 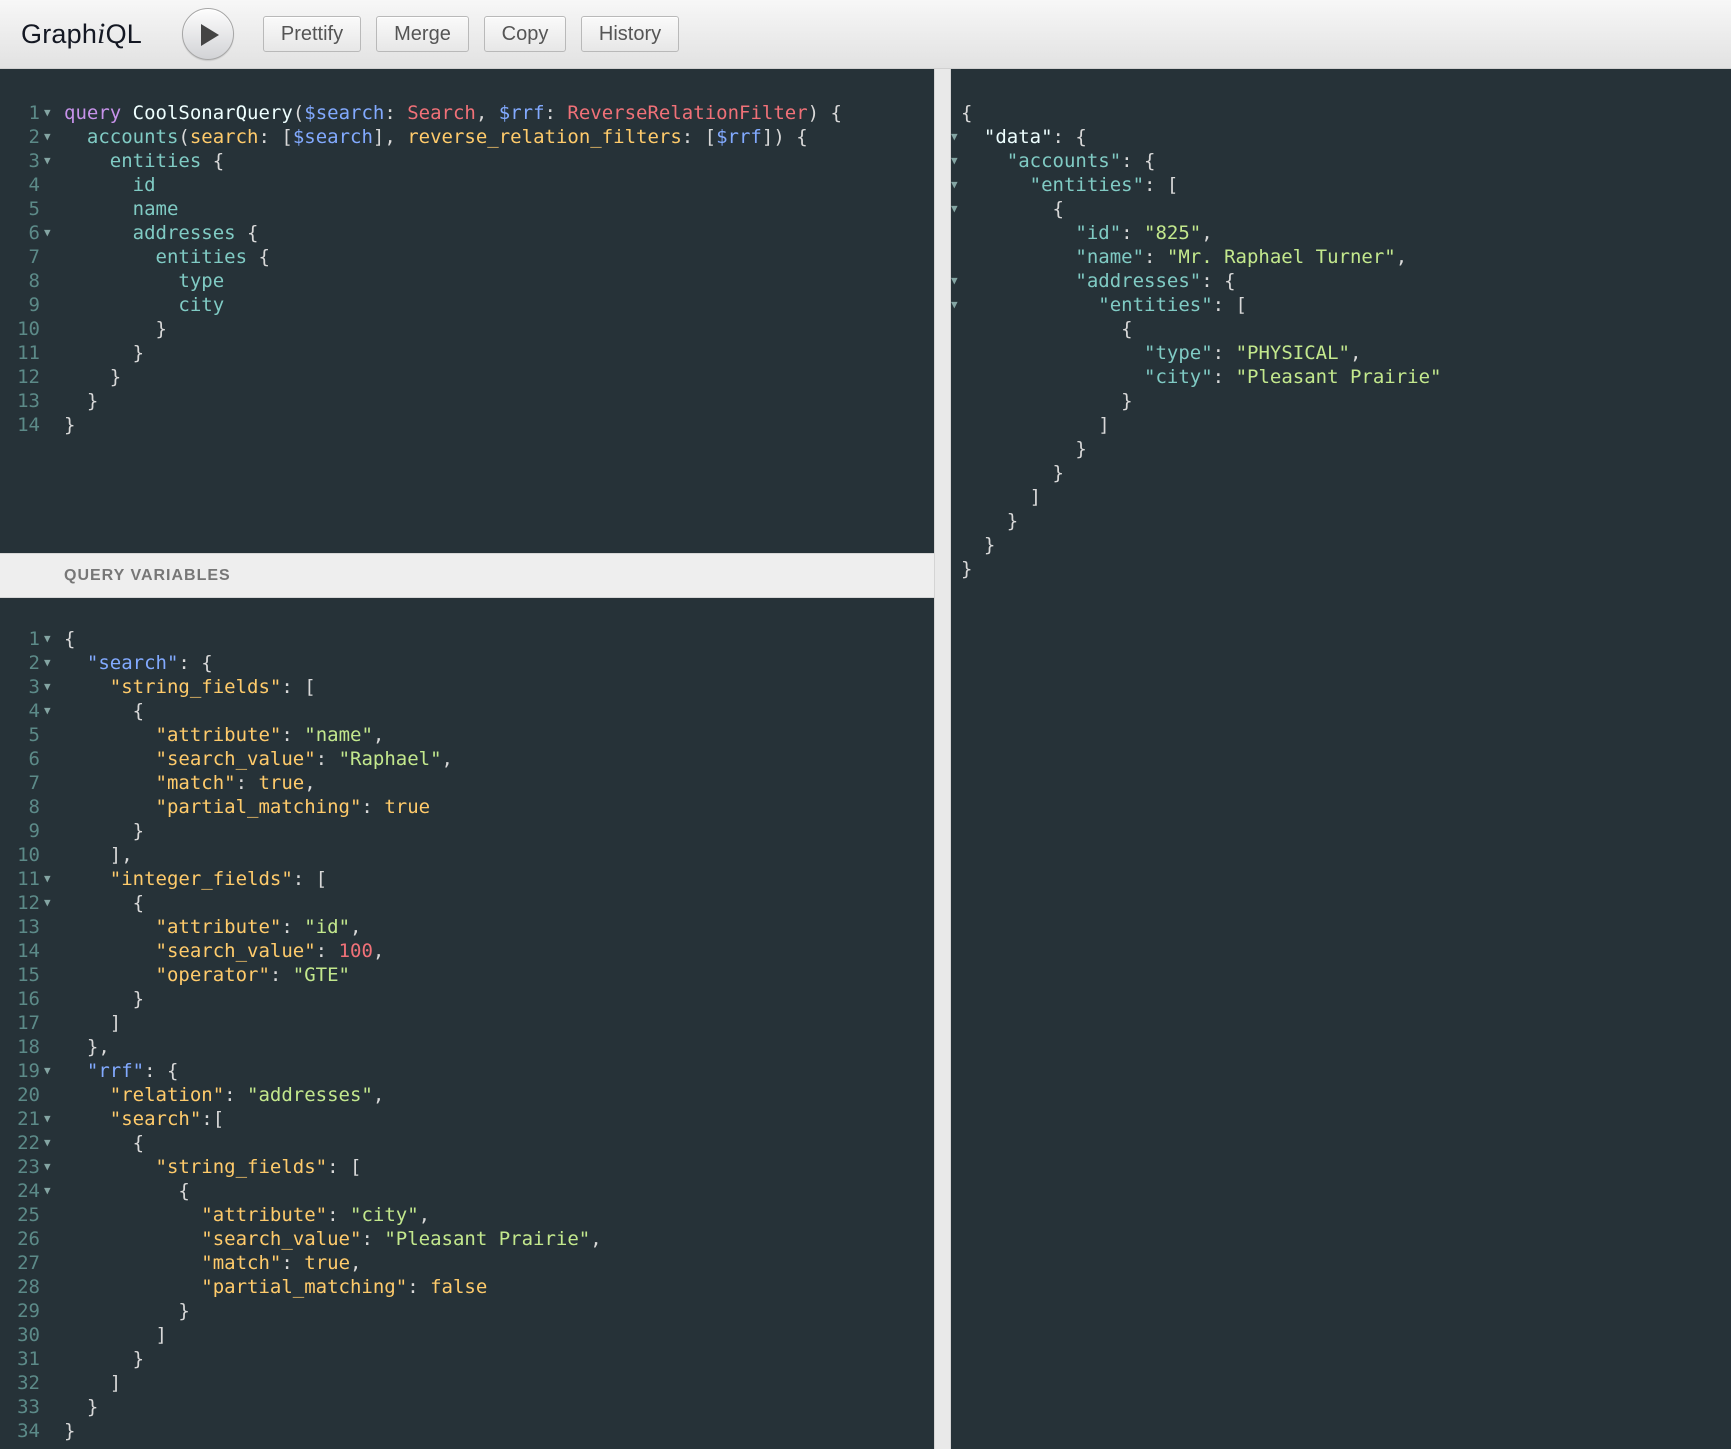 What do you see at coordinates (144, 161) in the screenshot?
I see `code-text: entities {` at bounding box center [144, 161].